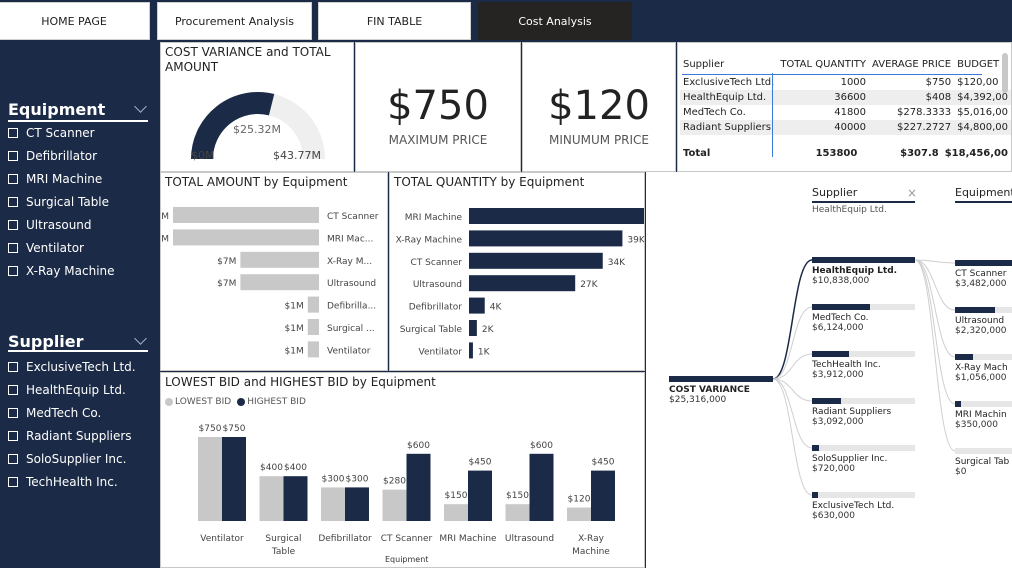 This screenshot has height=568, width=1012. I want to click on tab-cost-analysis: Cost Analysis, so click(555, 21).